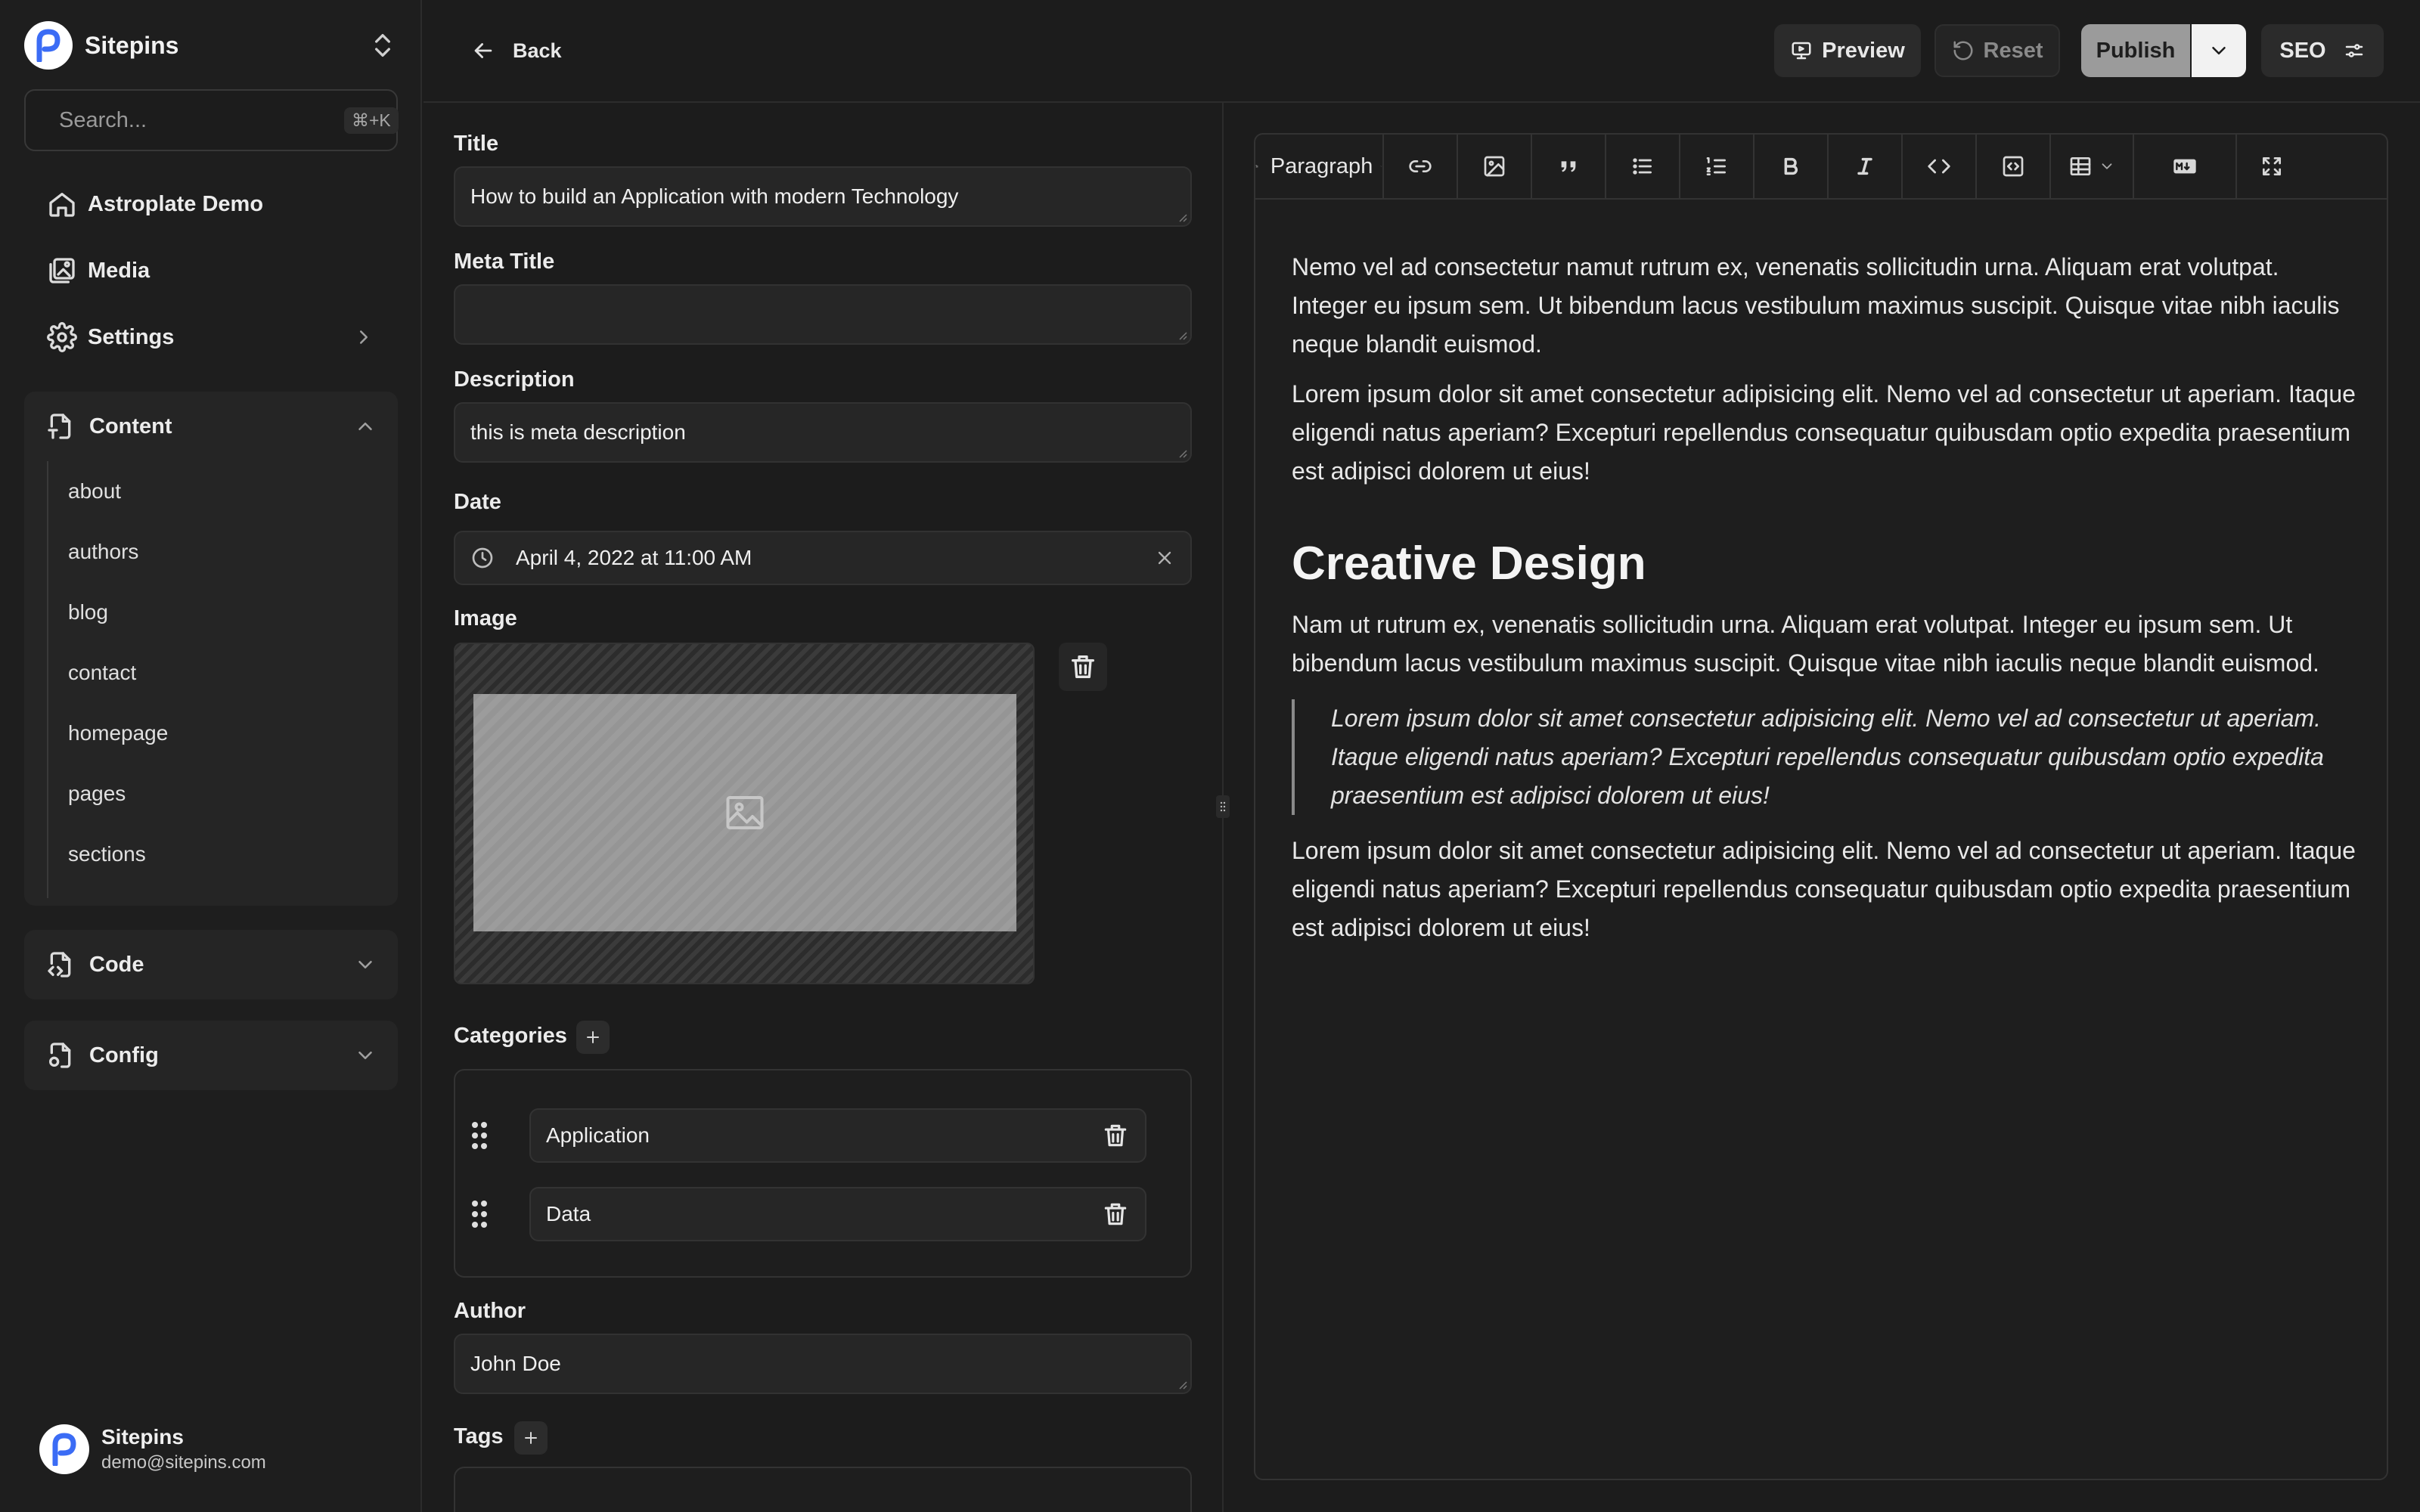  Describe the element at coordinates (2185, 166) in the screenshot. I see `markdown-toggle-button` at that location.